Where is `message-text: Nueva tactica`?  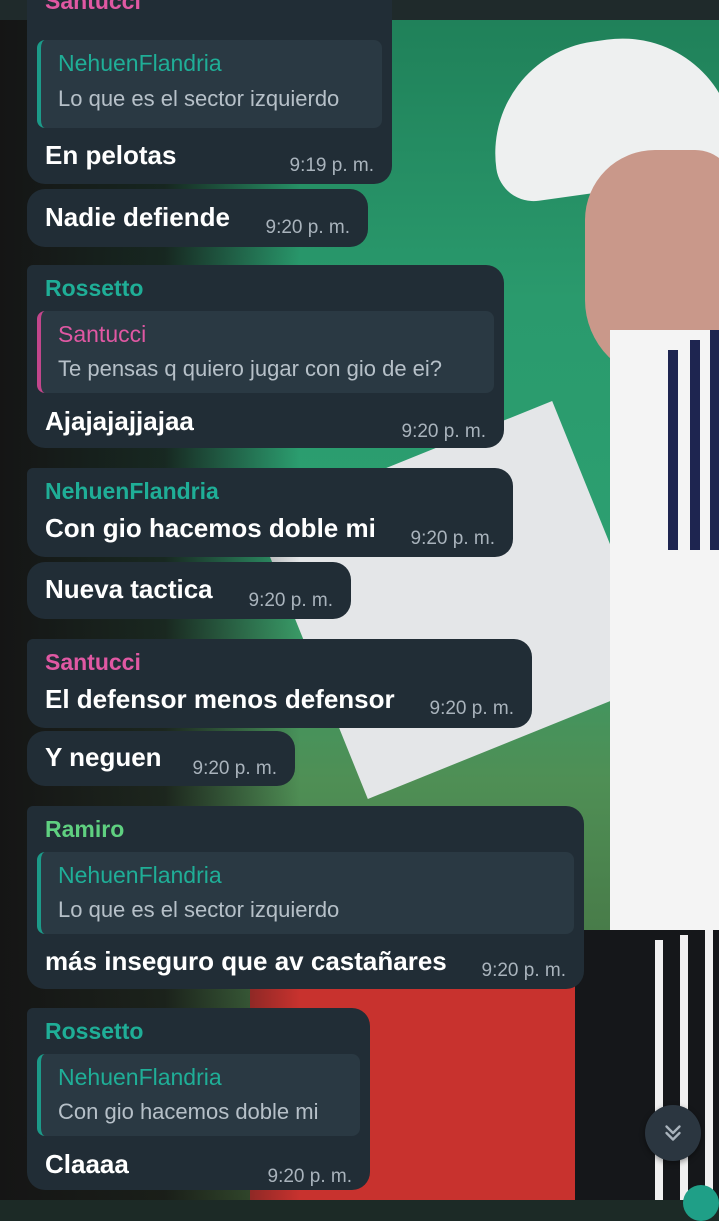 message-text: Nueva tactica is located at coordinates (129, 589).